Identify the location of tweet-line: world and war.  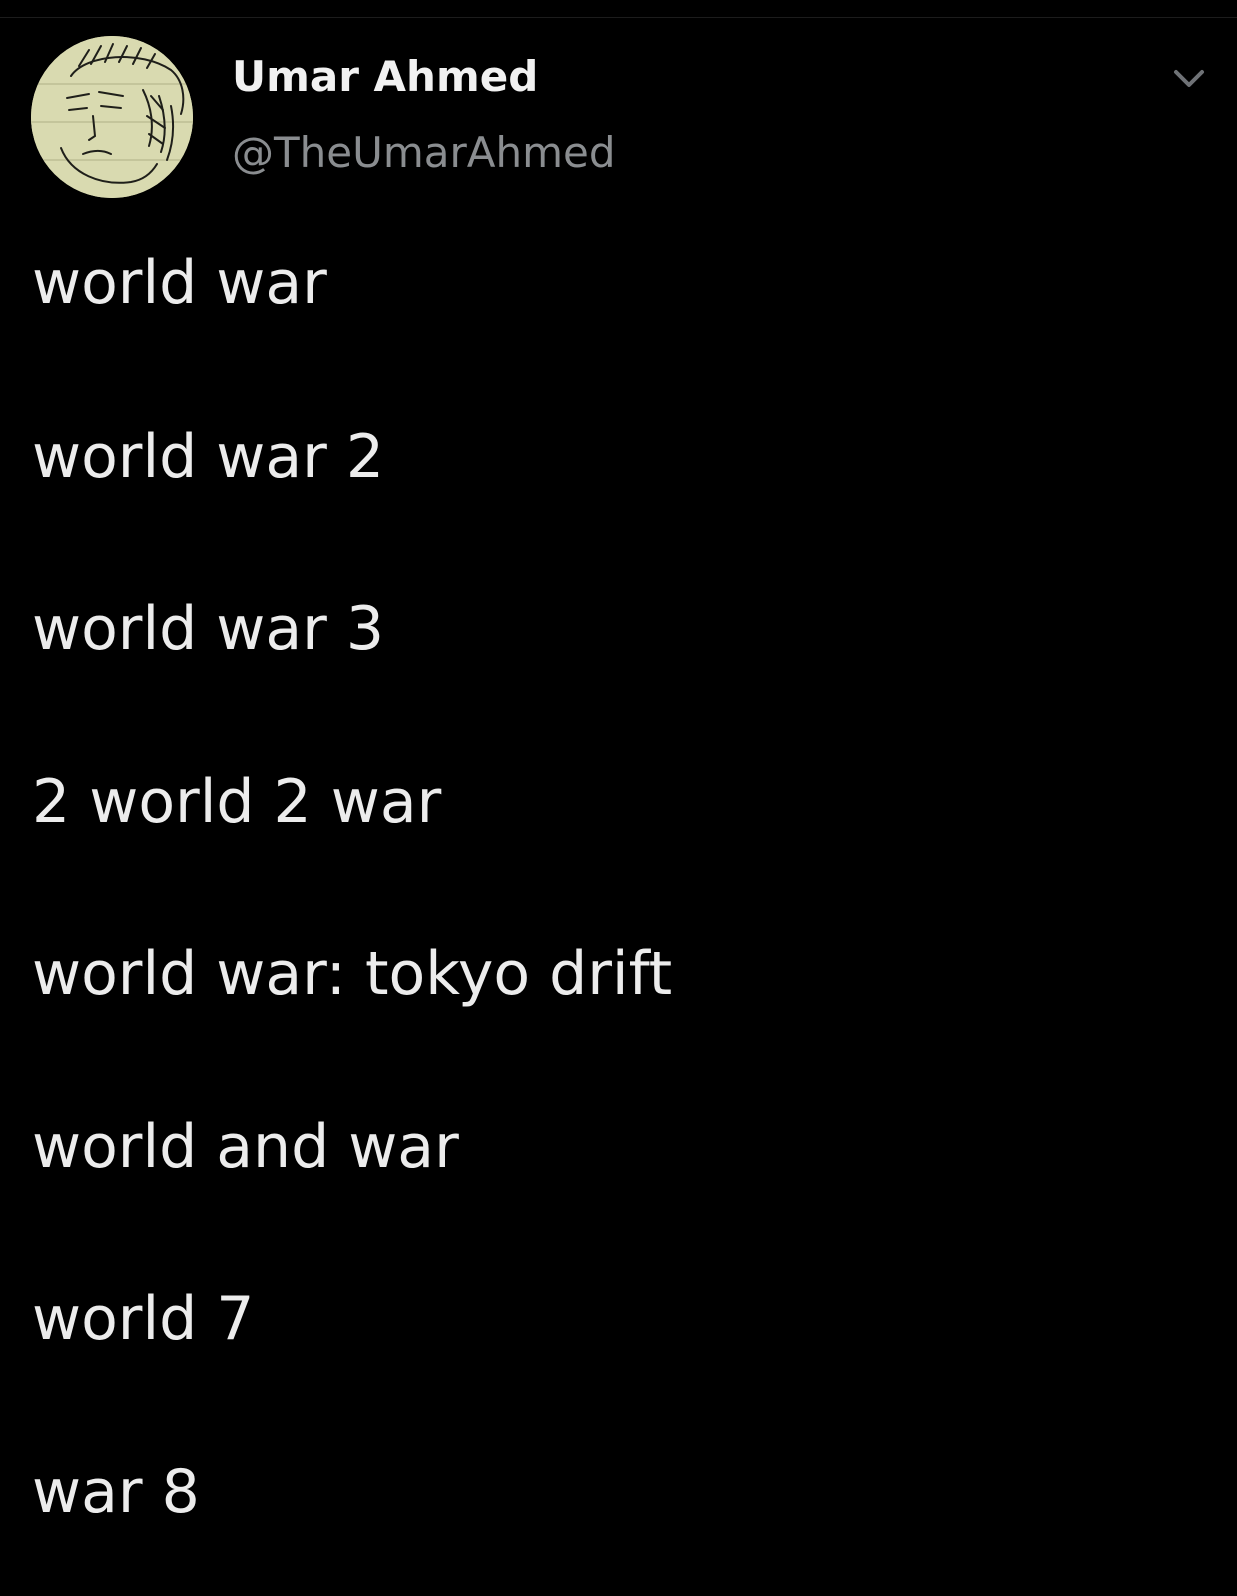
(245, 1147).